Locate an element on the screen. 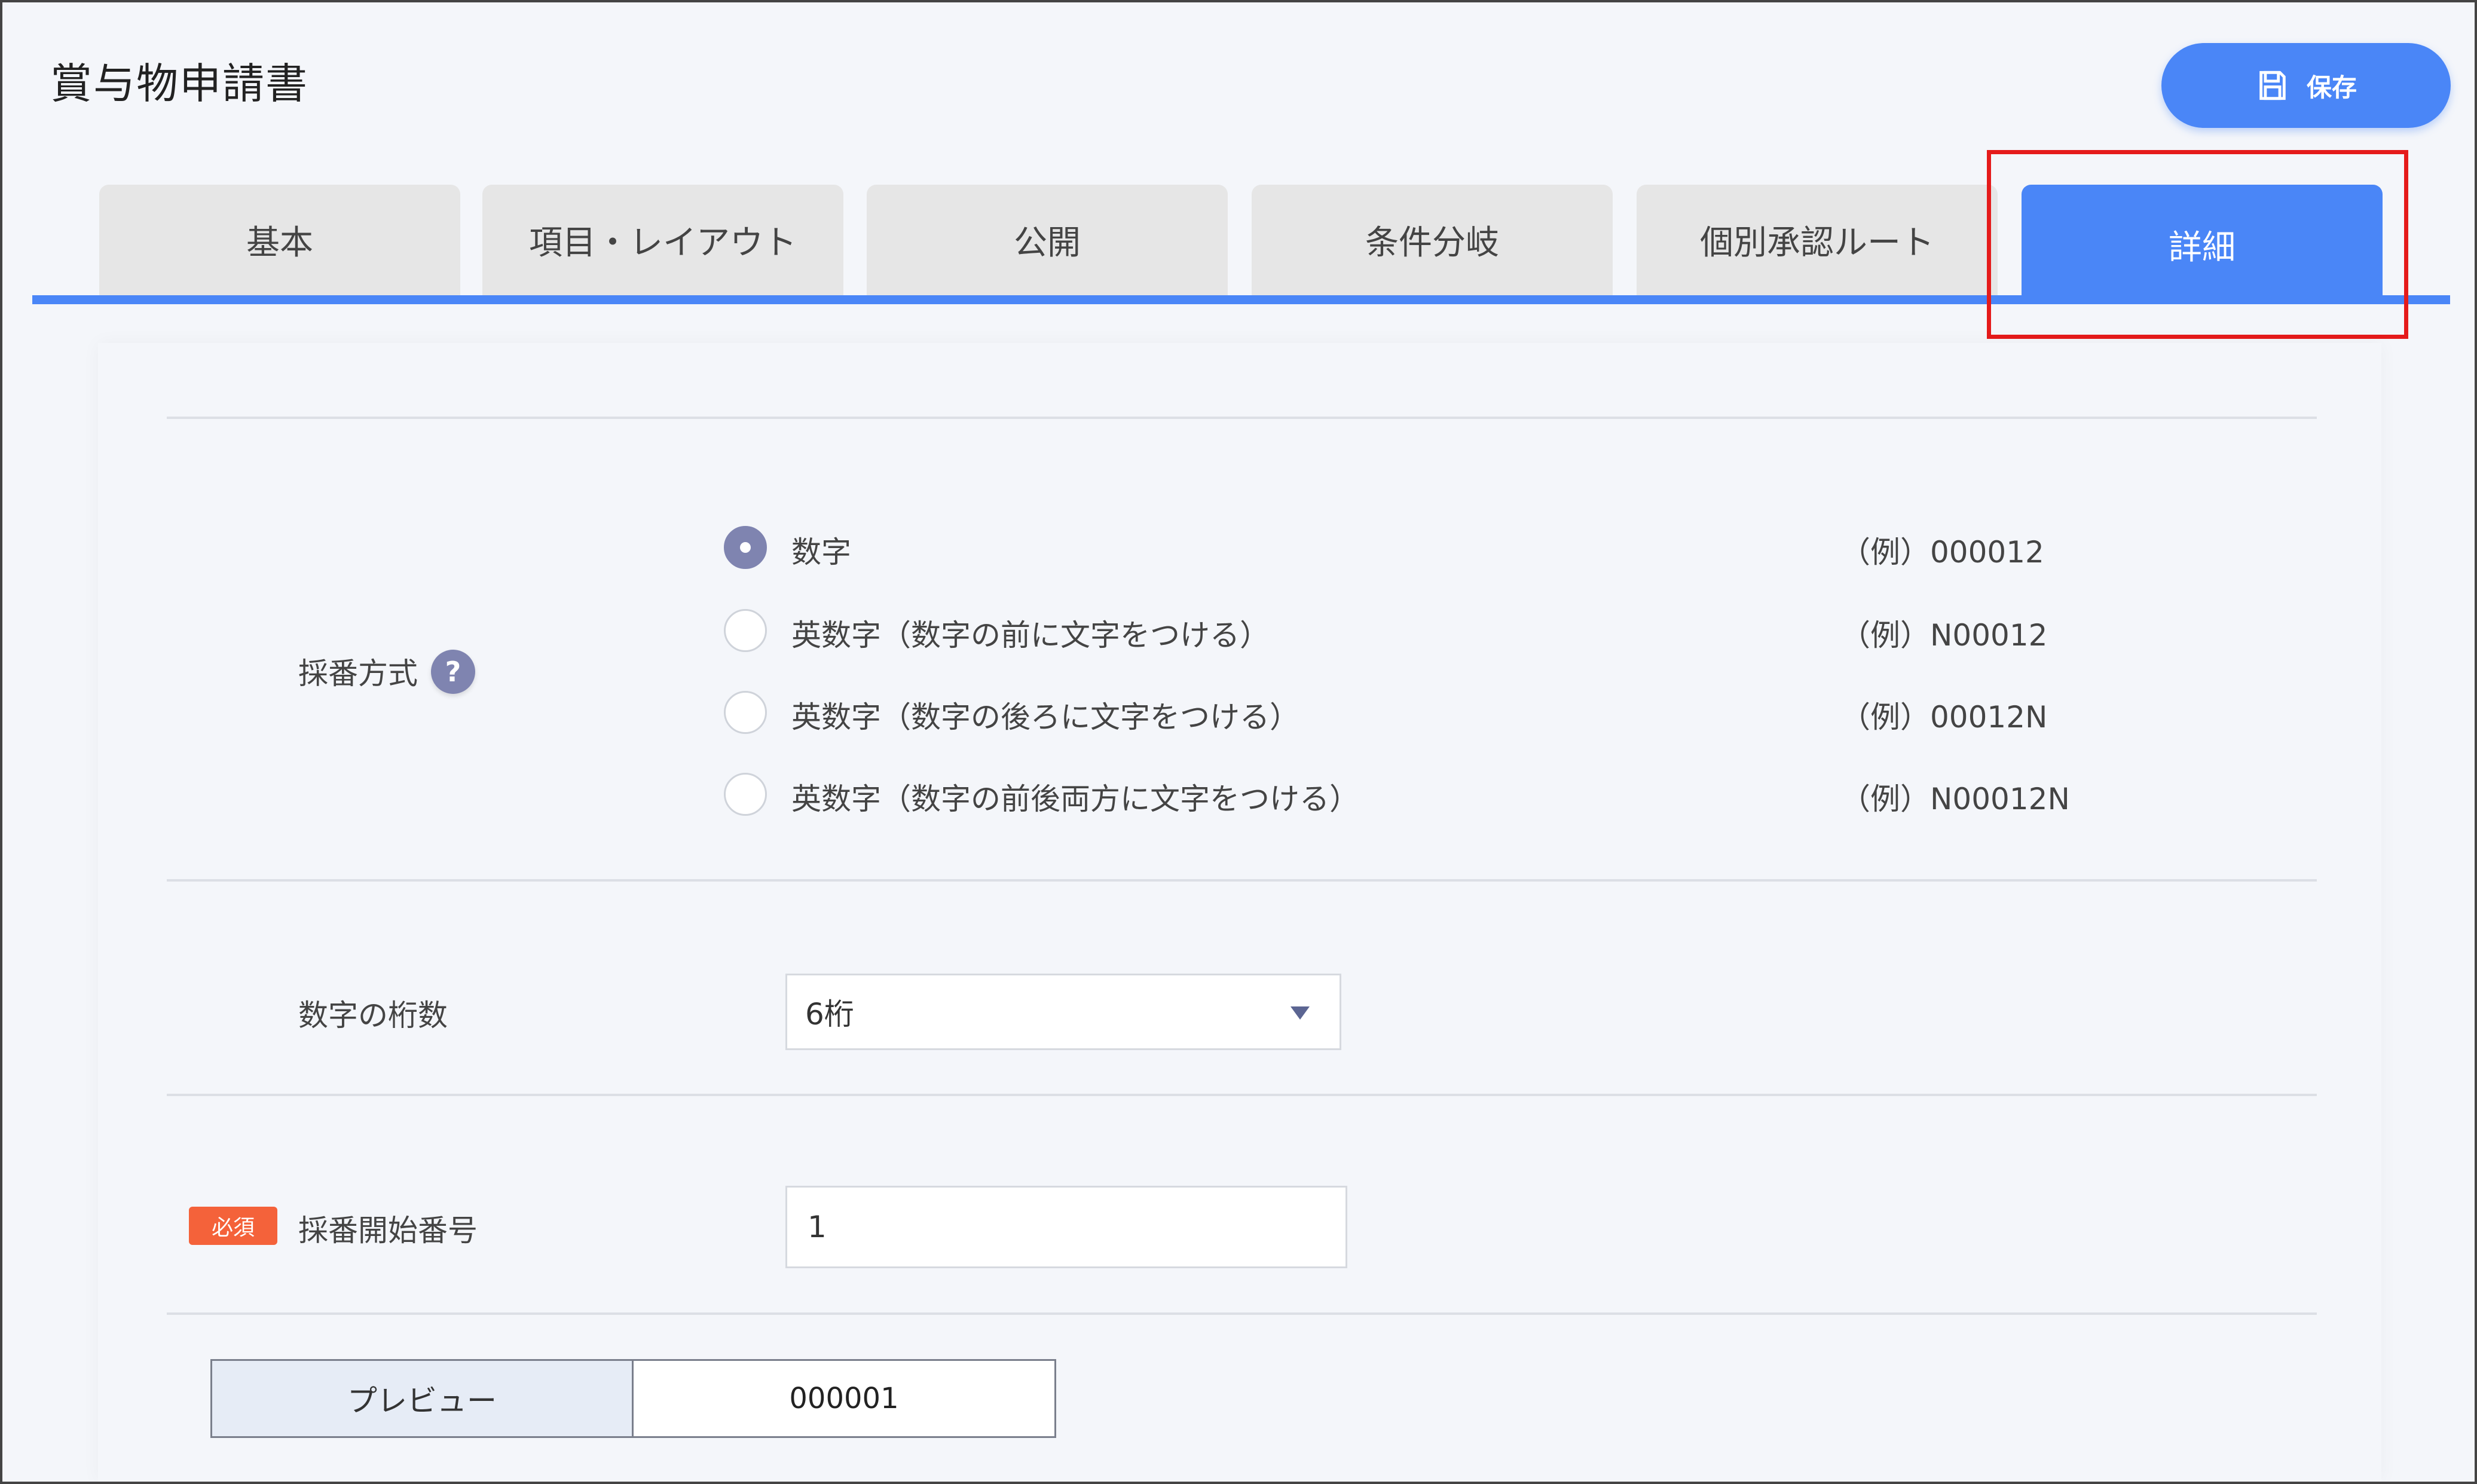 This screenshot has width=2477, height=1484. radio-alnum-prefix is located at coordinates (745, 630).